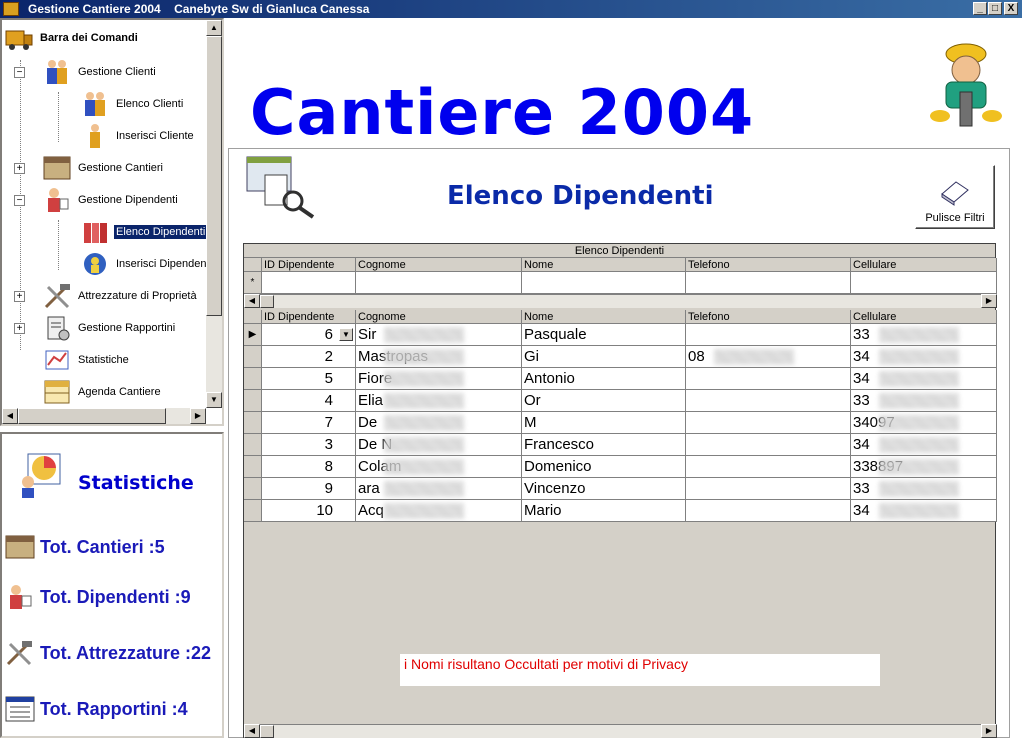 This screenshot has width=1022, height=738. I want to click on column-header-cellulare: Cellulare, so click(924, 317).